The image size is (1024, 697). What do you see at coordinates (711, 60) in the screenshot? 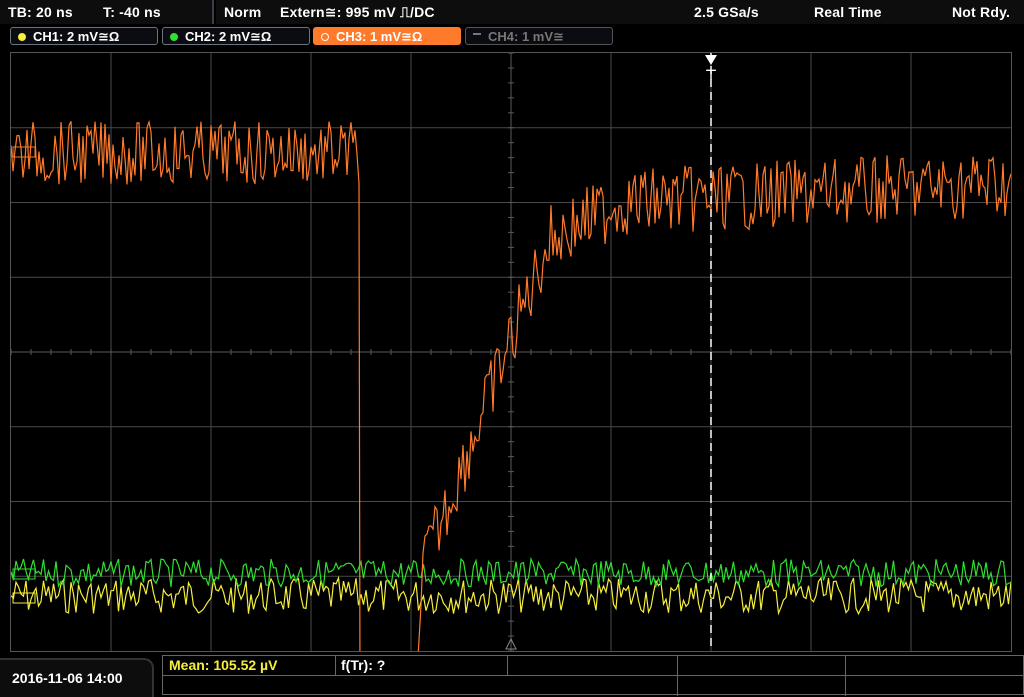
I see `trigger-down-arrow-icon` at bounding box center [711, 60].